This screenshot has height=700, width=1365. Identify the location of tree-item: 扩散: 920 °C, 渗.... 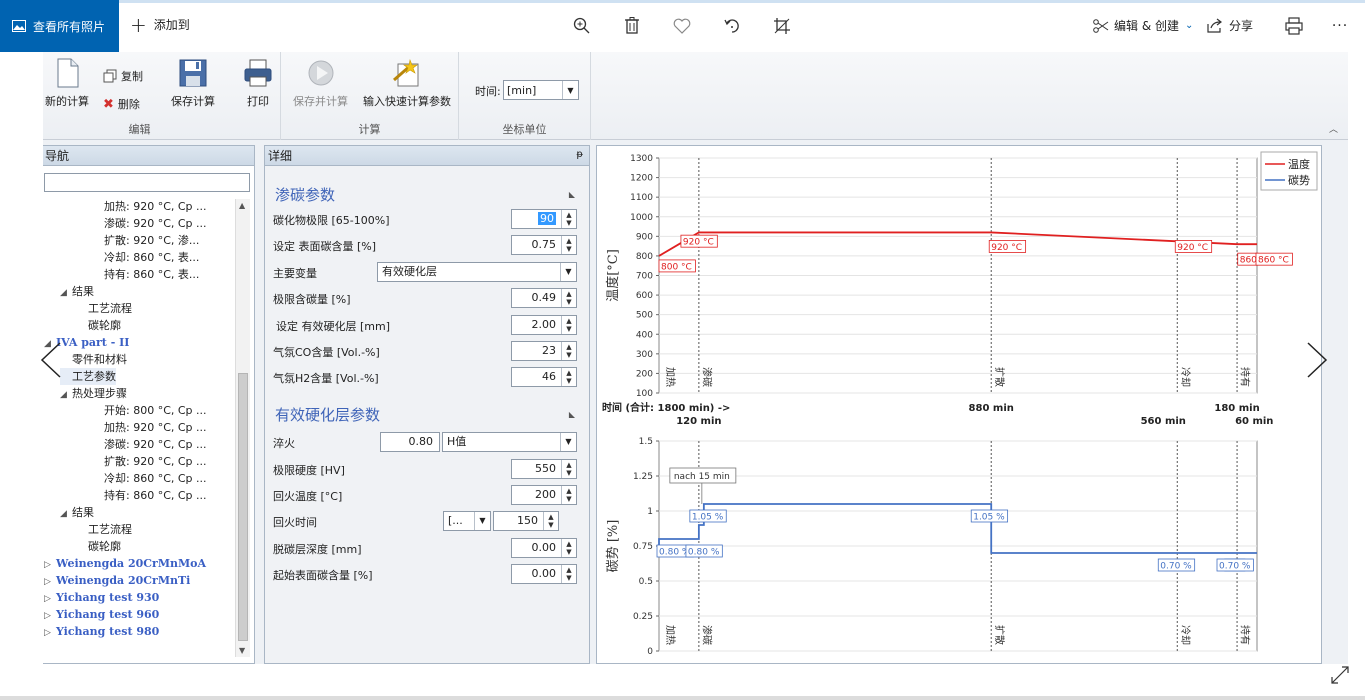
(145, 240).